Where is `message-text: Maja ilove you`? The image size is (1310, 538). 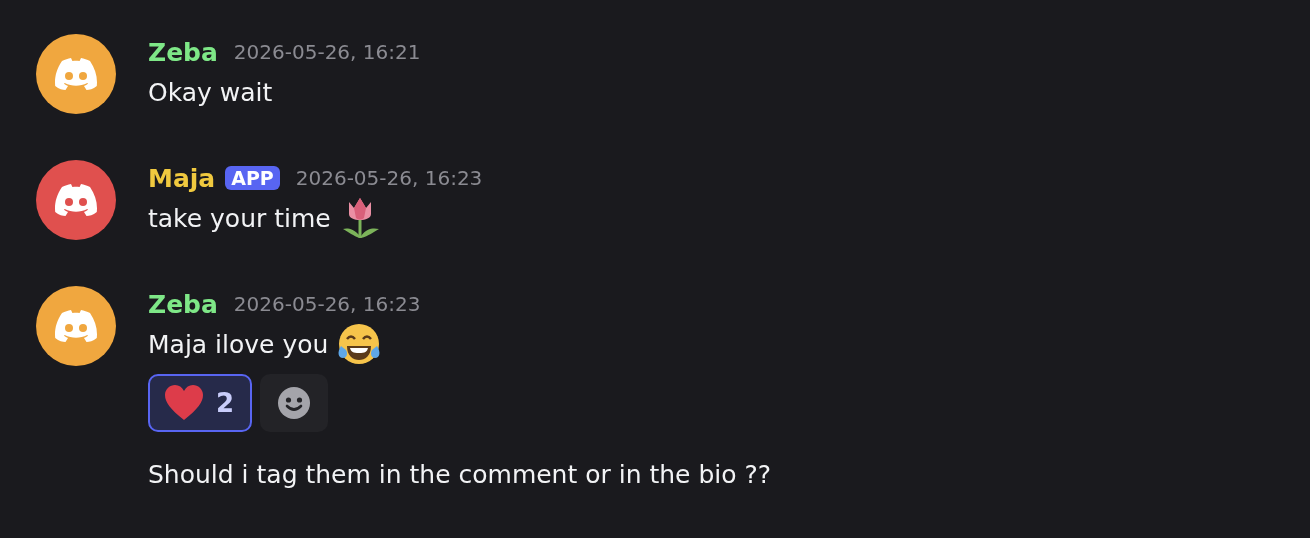
message-text: Maja ilove you is located at coordinates (238, 344).